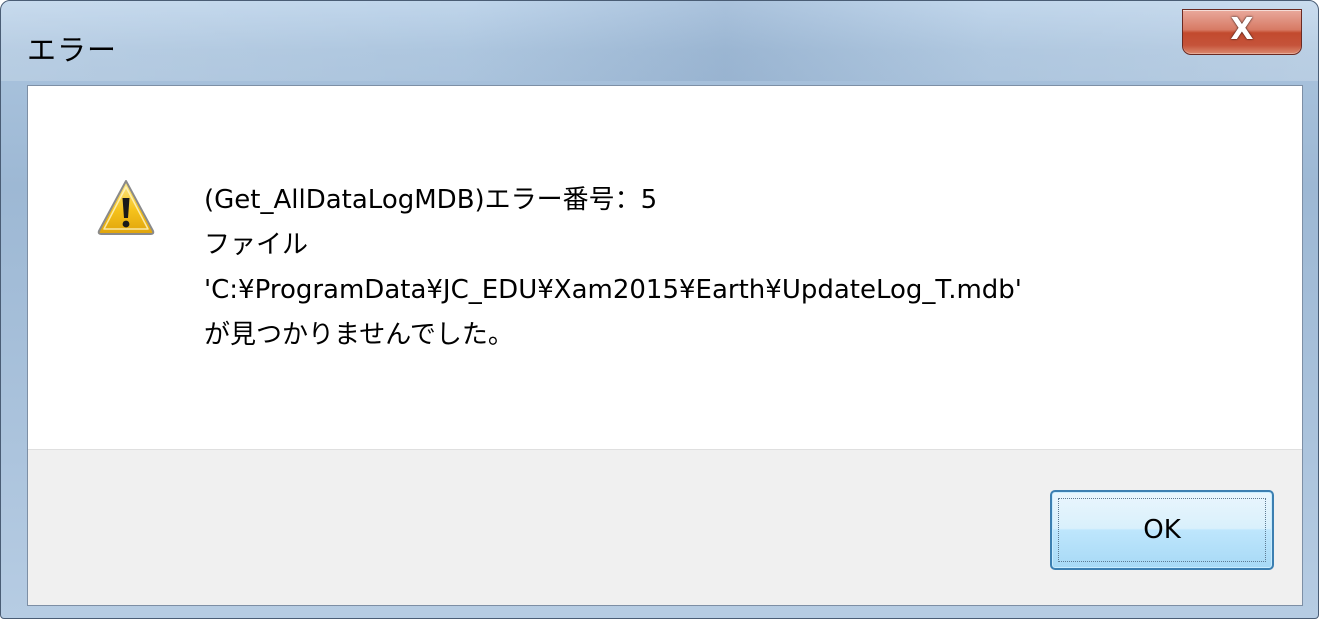 This screenshot has width=1321, height=621. I want to click on close-icon: X, so click(1242, 29).